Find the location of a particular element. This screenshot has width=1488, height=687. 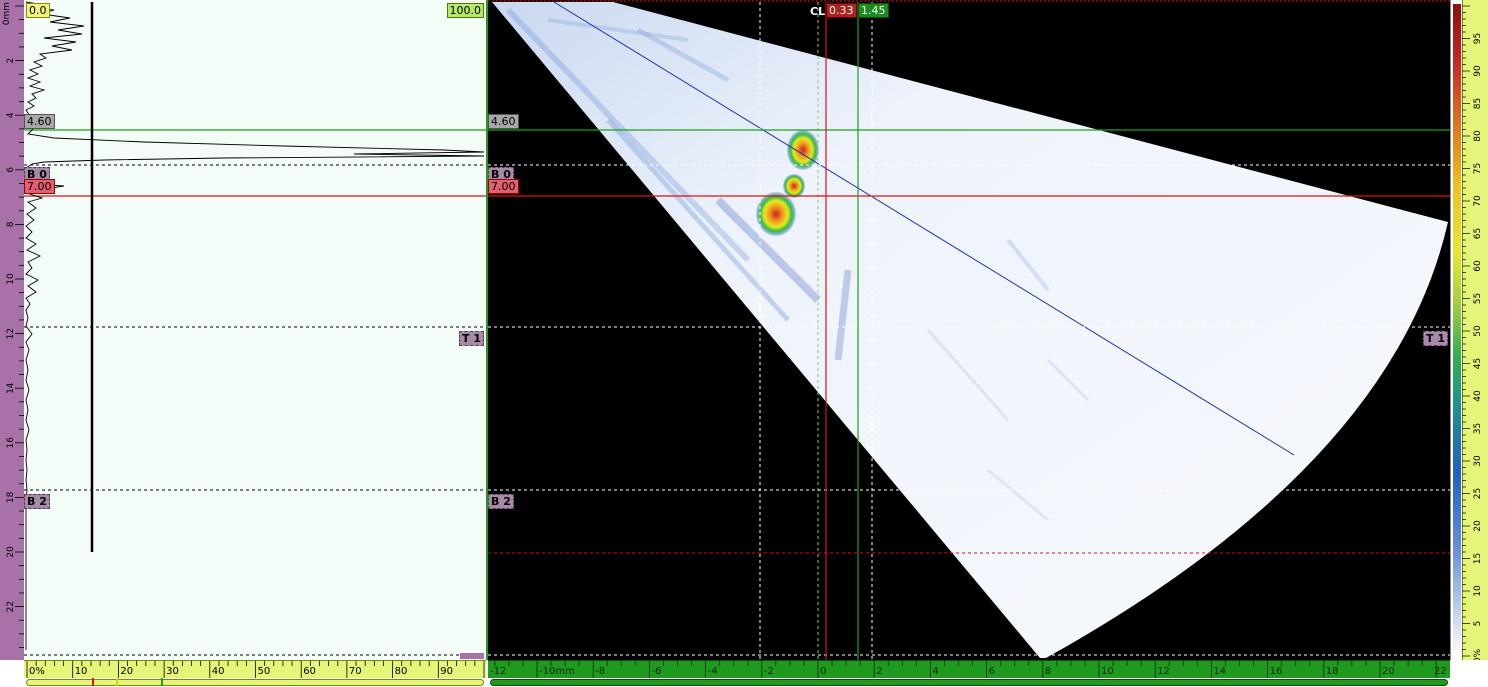

amp-tick-label: 40 is located at coordinates (218, 671).